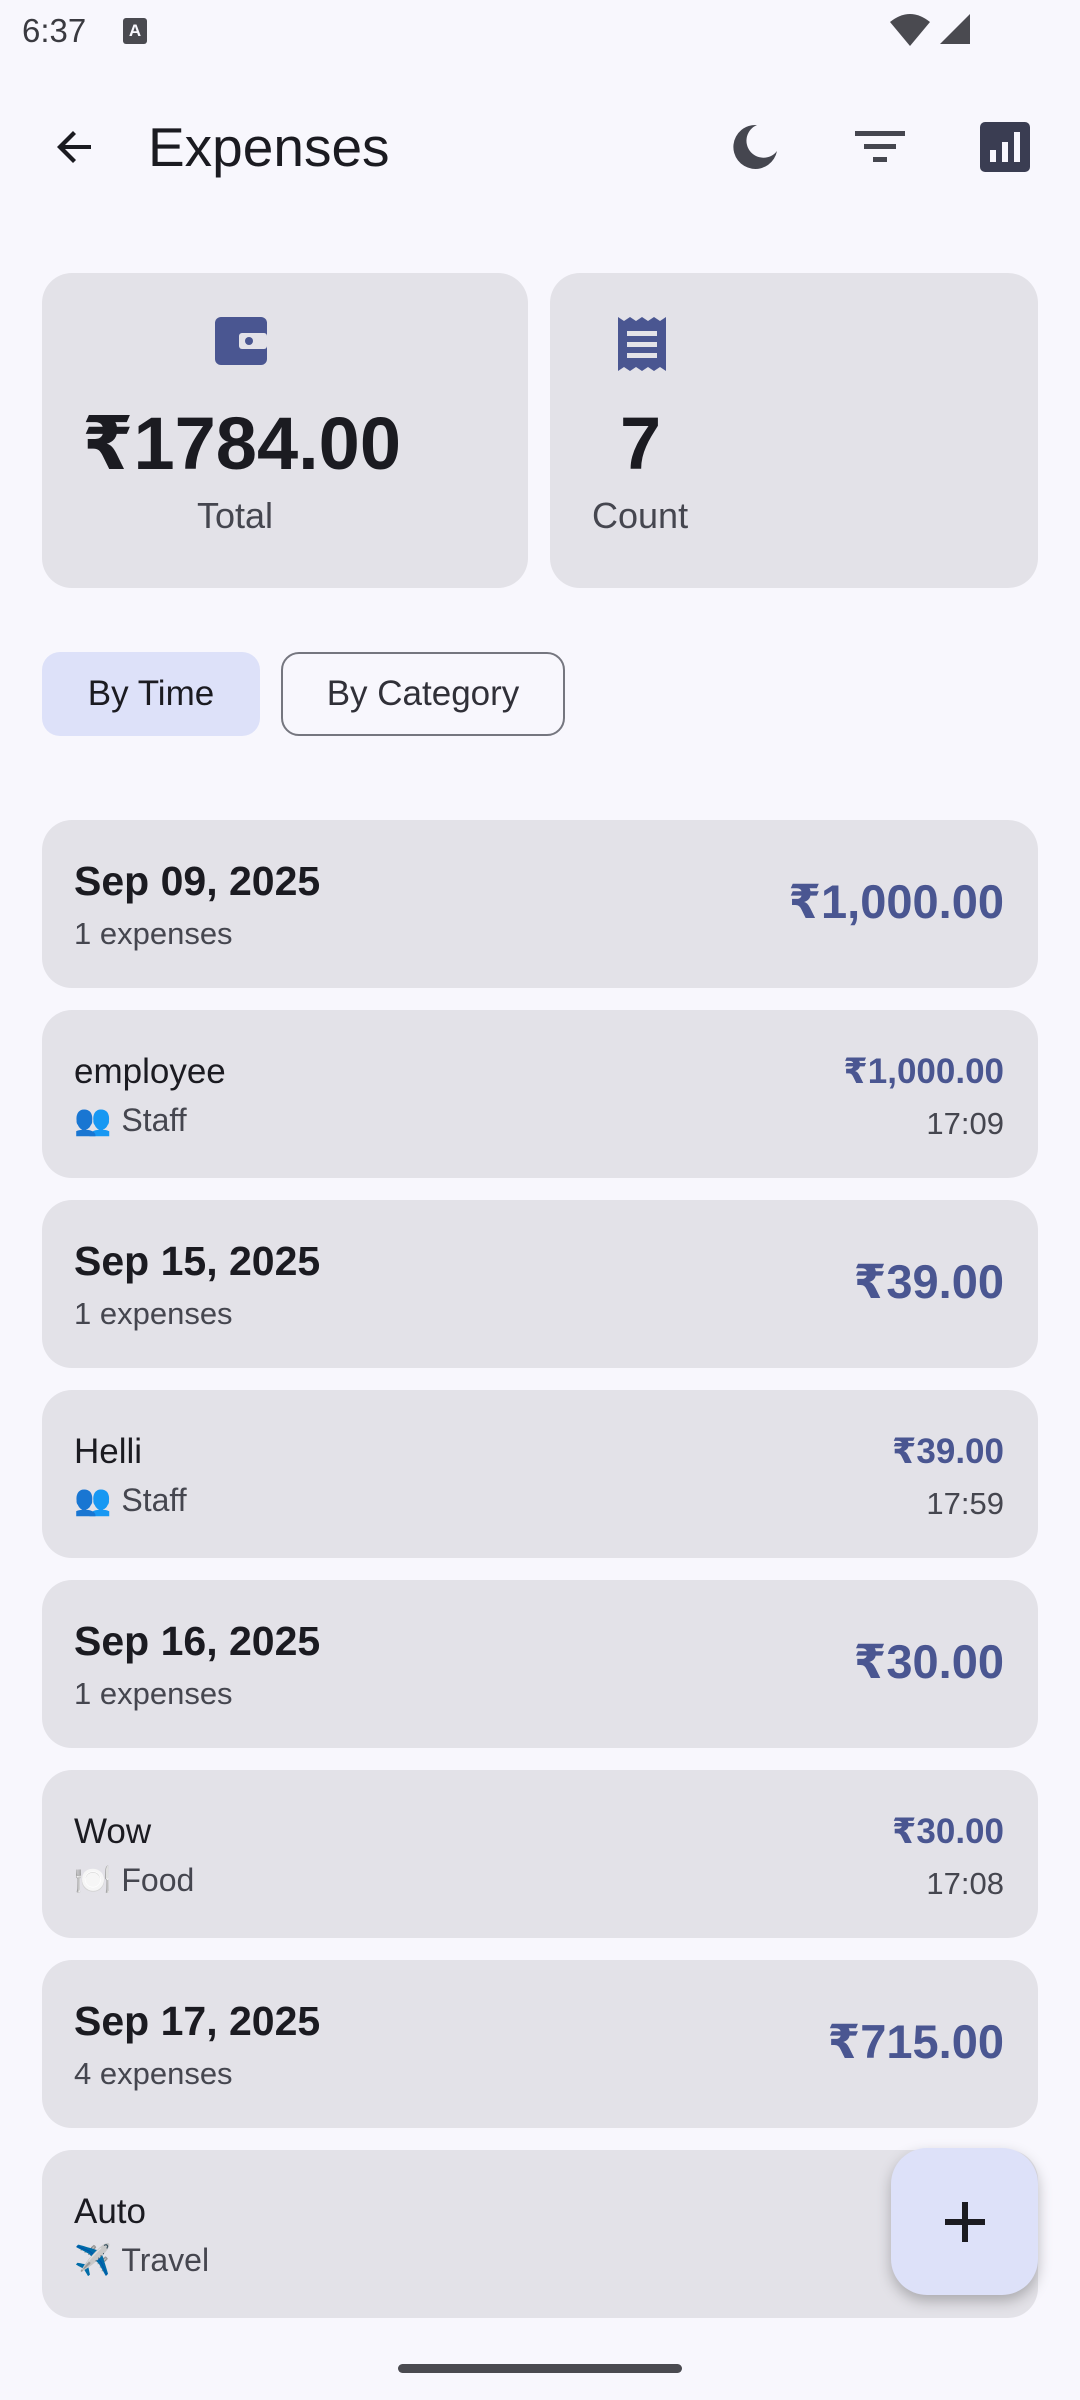 Image resolution: width=1080 pixels, height=2400 pixels. I want to click on expense-item: employee 👥 Staff ₹1,000.00 17:09, so click(540, 1094).